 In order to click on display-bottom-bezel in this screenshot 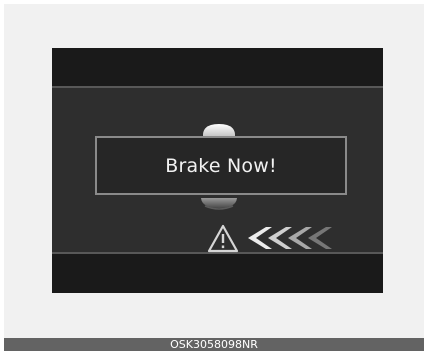, I will do `click(217, 273)`.